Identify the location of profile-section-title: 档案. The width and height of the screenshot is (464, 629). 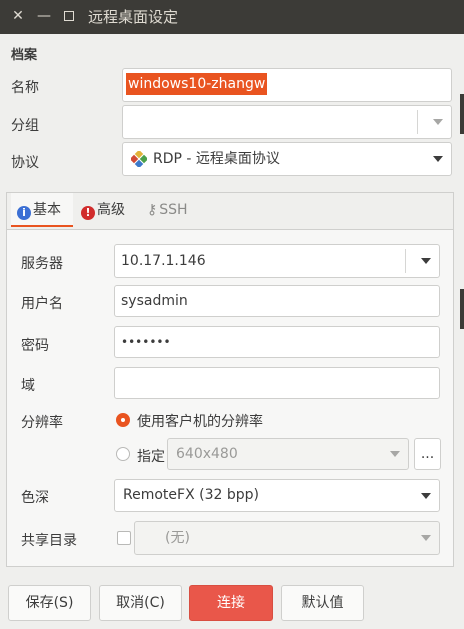
(24, 55).